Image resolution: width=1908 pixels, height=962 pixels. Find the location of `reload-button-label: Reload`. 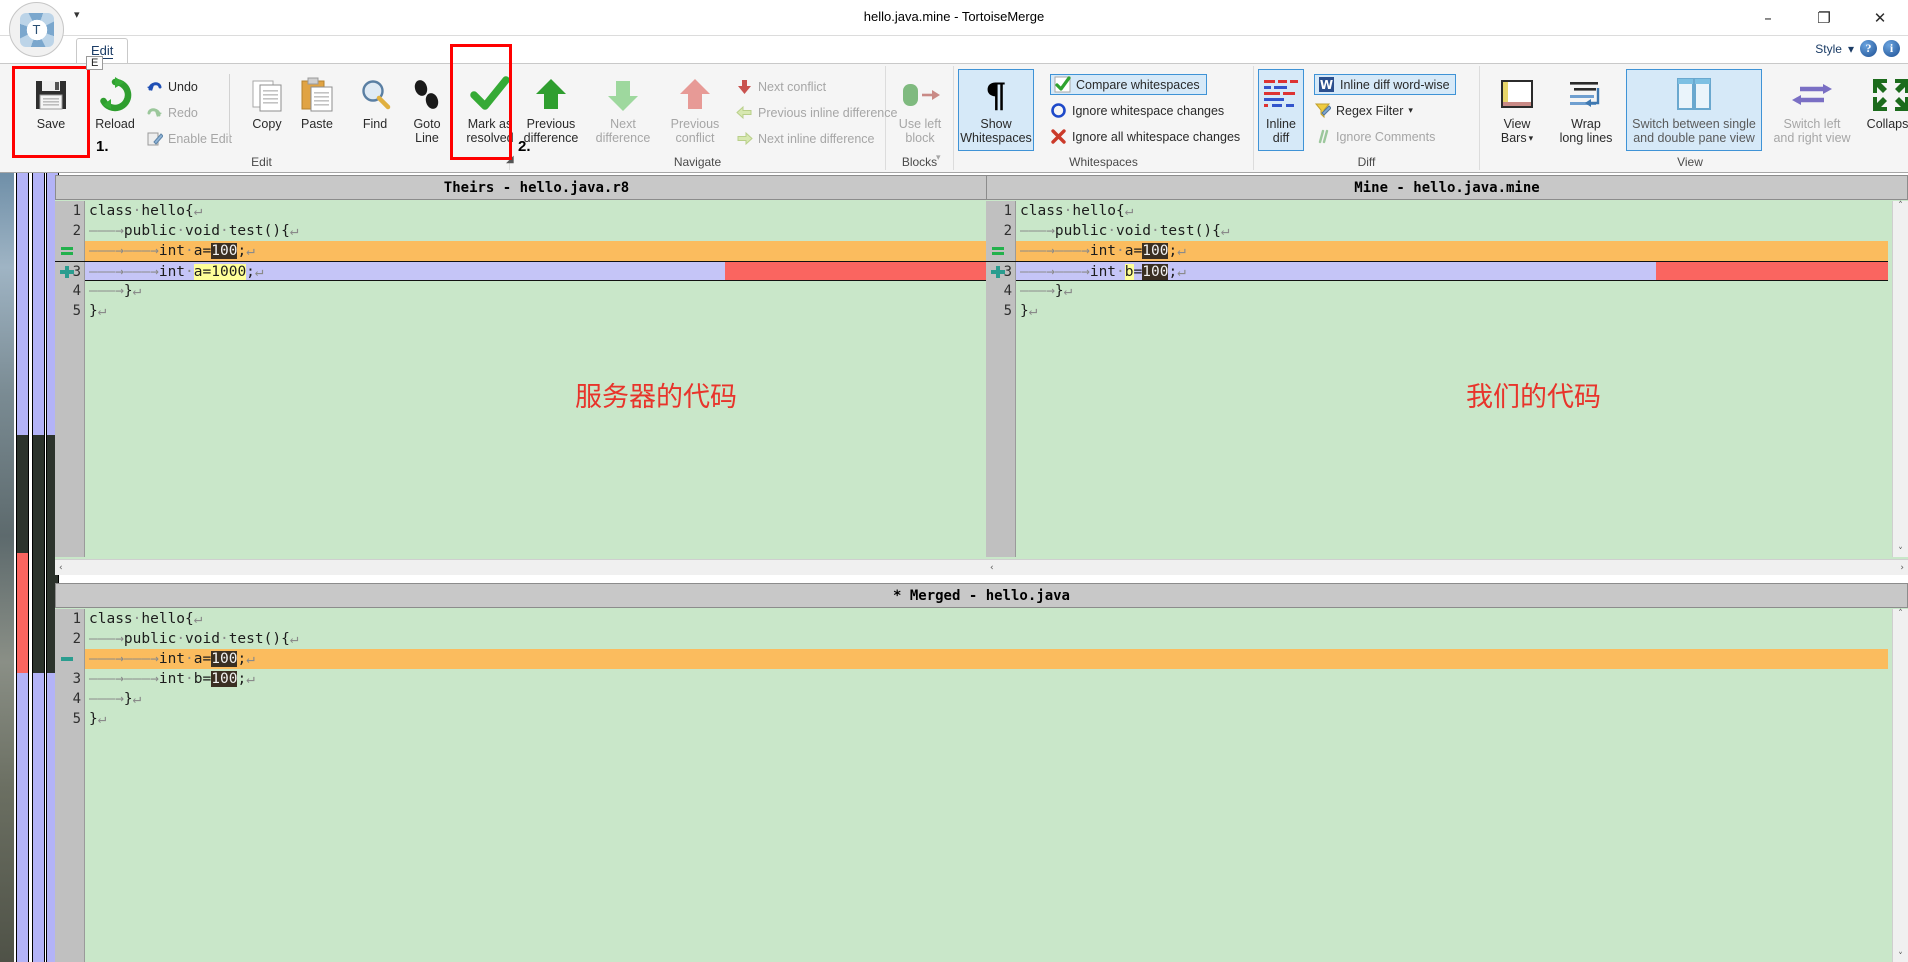

reload-button-label: Reload is located at coordinates (115, 124).